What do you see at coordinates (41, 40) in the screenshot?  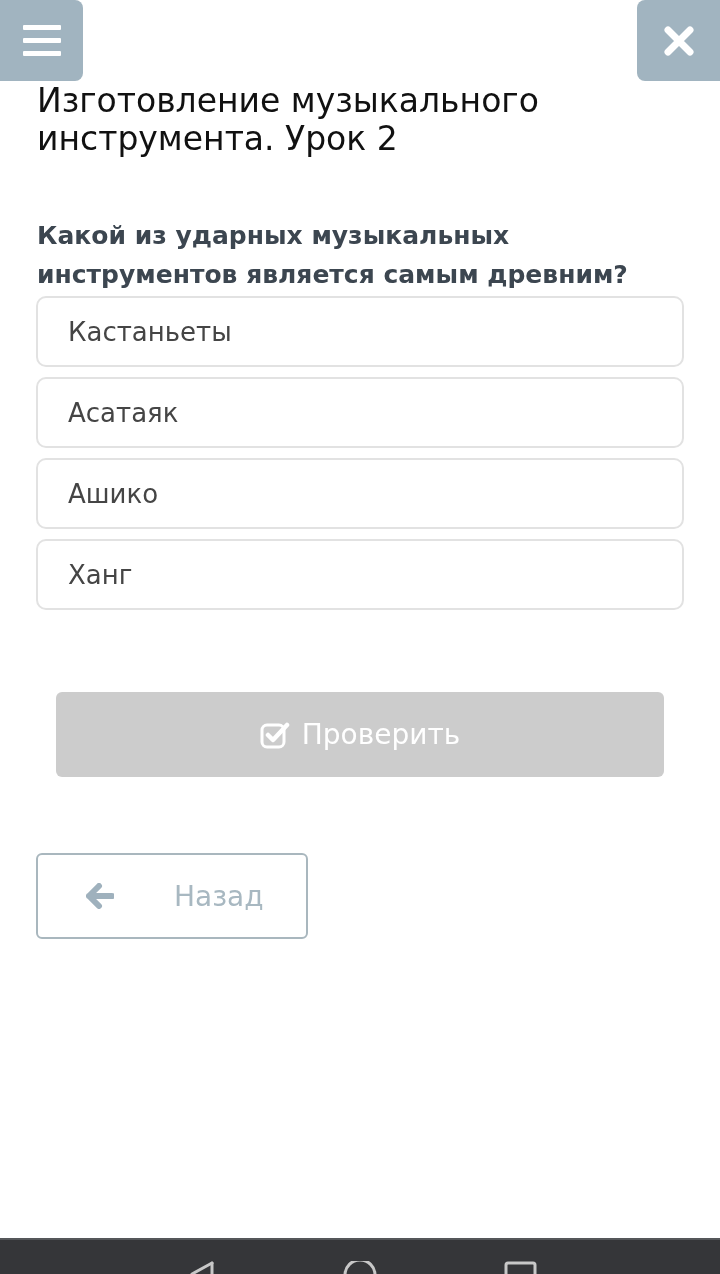 I see `menu-icon` at bounding box center [41, 40].